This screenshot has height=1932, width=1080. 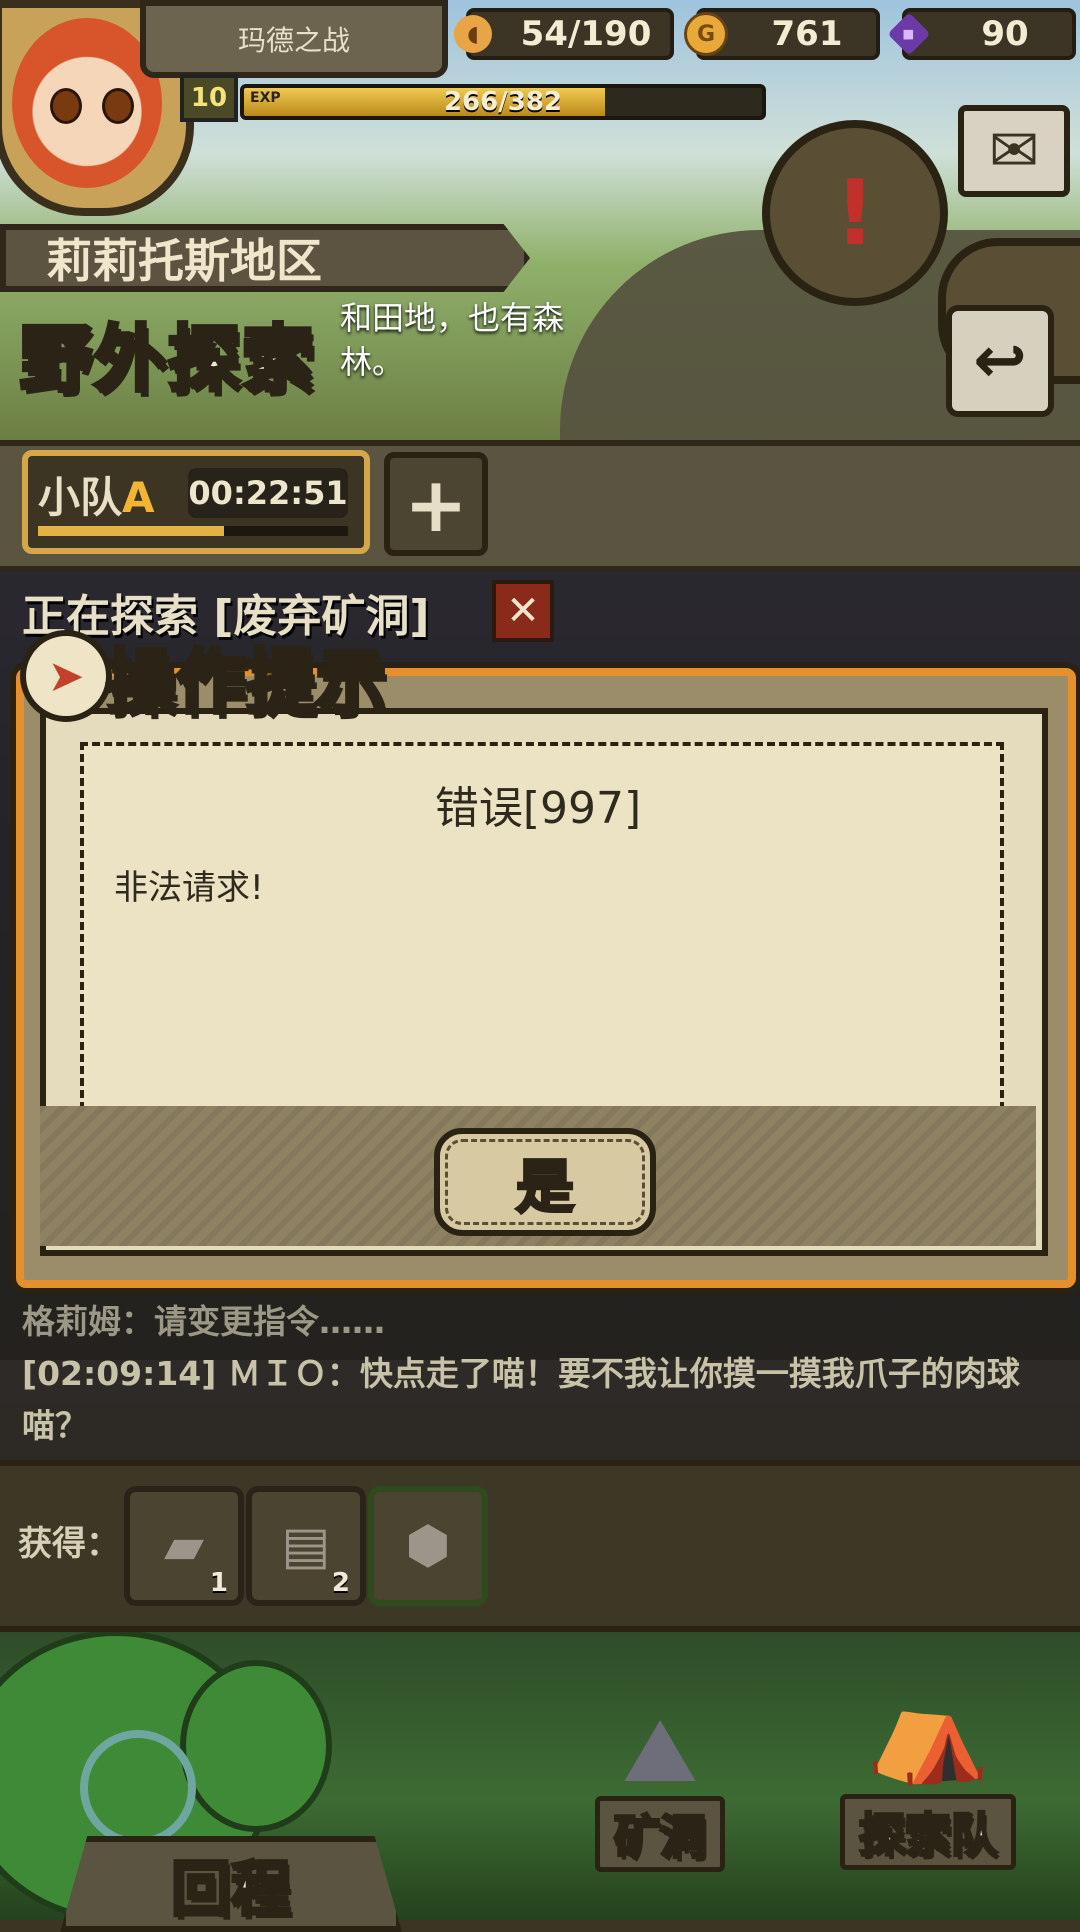 What do you see at coordinates (545, 1182) in the screenshot?
I see `confirm-button: 是` at bounding box center [545, 1182].